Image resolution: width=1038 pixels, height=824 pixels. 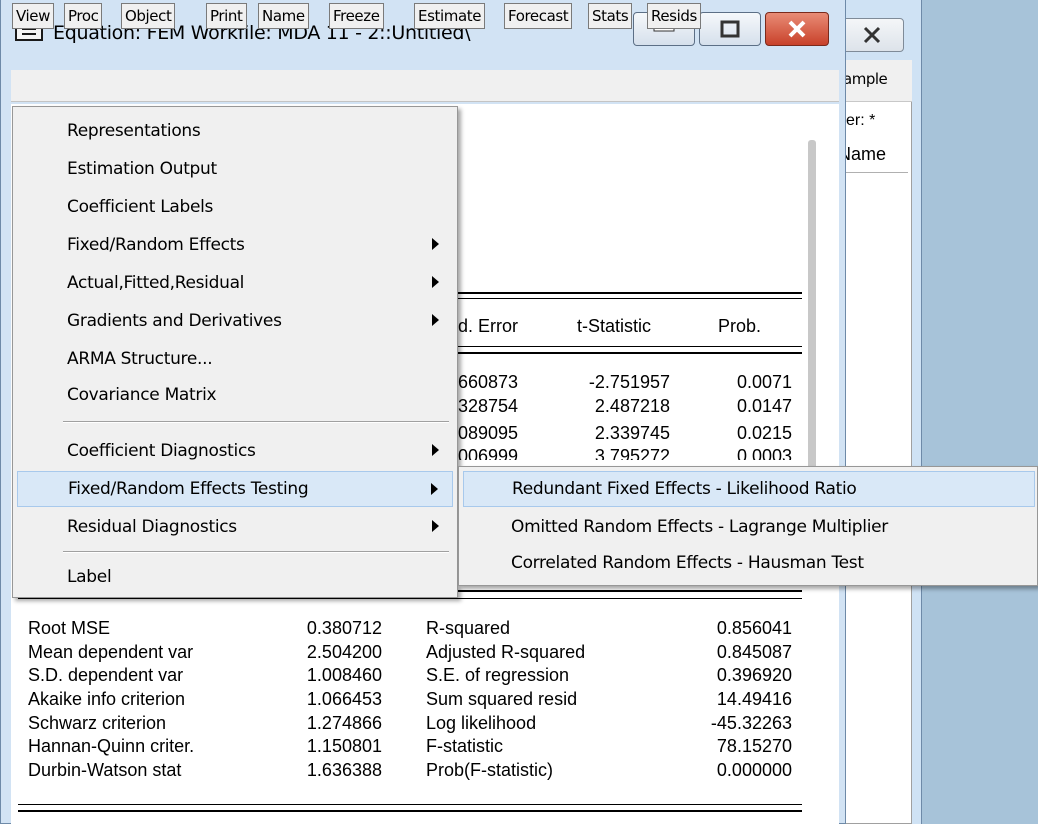 I want to click on stat-label: Log likelihood, so click(x=481, y=723).